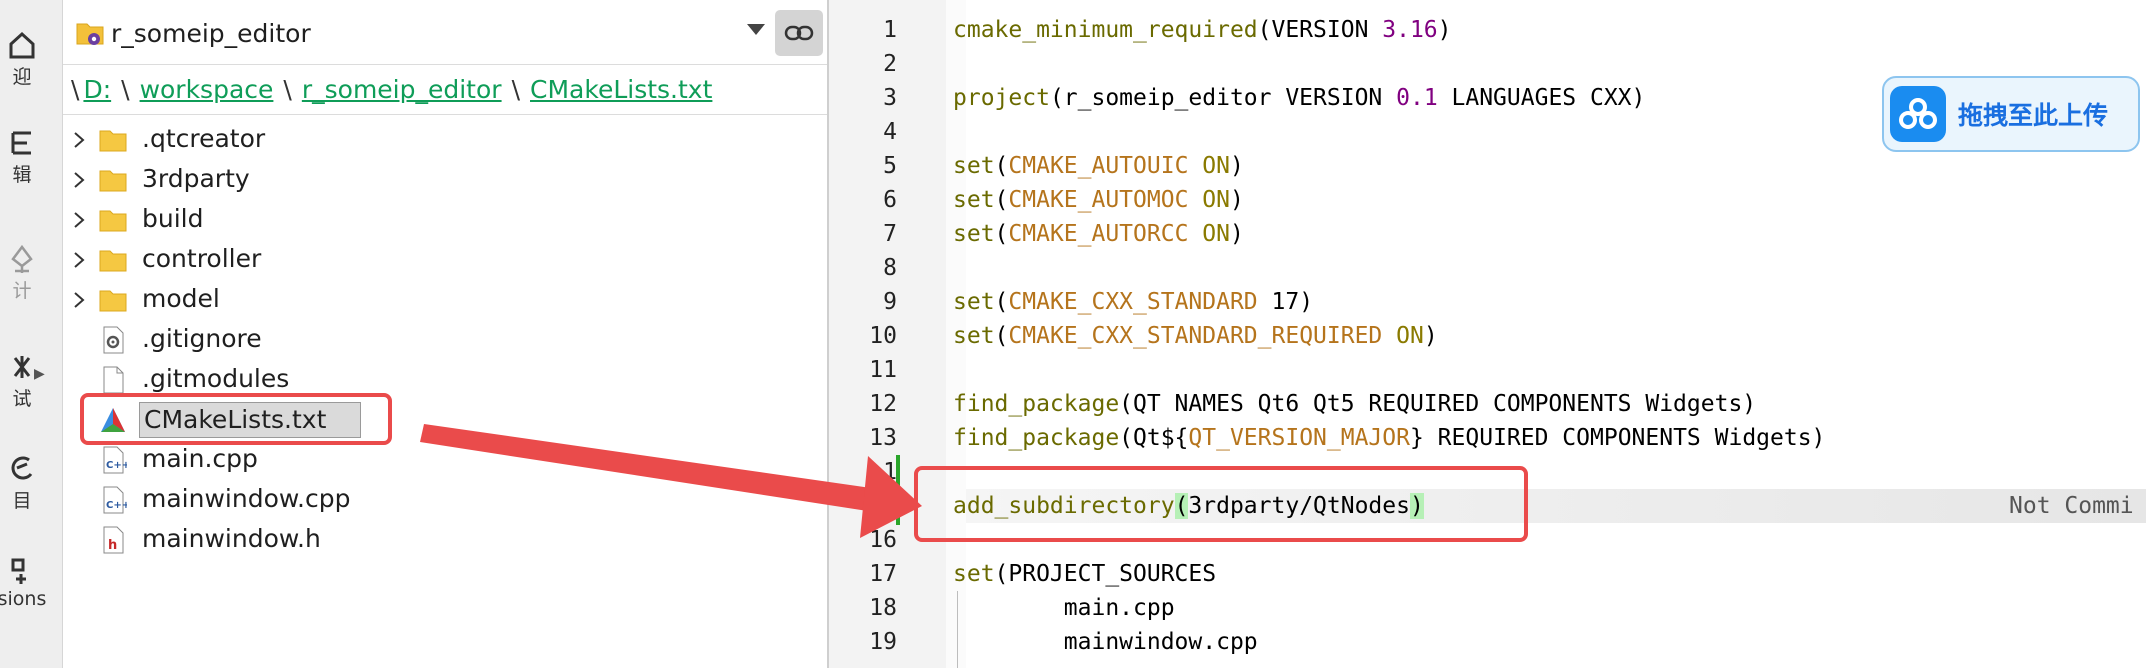 This screenshot has width=2146, height=668. Describe the element at coordinates (1098, 166) in the screenshot. I see `code-token: CMAKE_AUTOUIC` at that location.